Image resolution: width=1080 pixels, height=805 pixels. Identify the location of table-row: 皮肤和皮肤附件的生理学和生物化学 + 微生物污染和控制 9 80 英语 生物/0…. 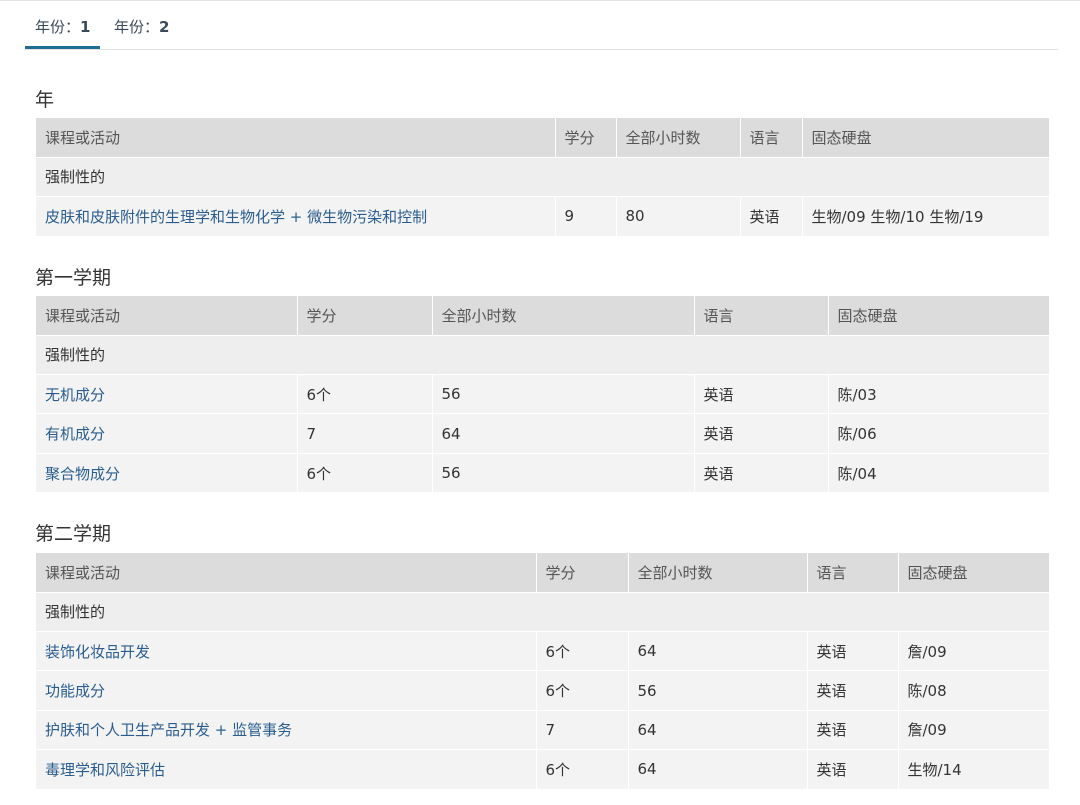
(542, 216).